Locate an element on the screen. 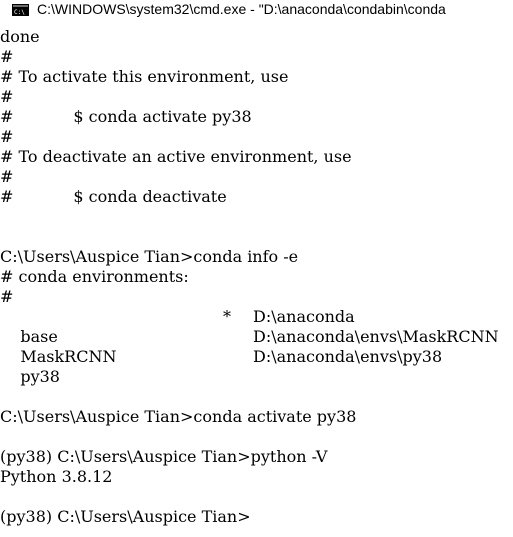  console-line: # To activate this environment, use is located at coordinates (144, 76).